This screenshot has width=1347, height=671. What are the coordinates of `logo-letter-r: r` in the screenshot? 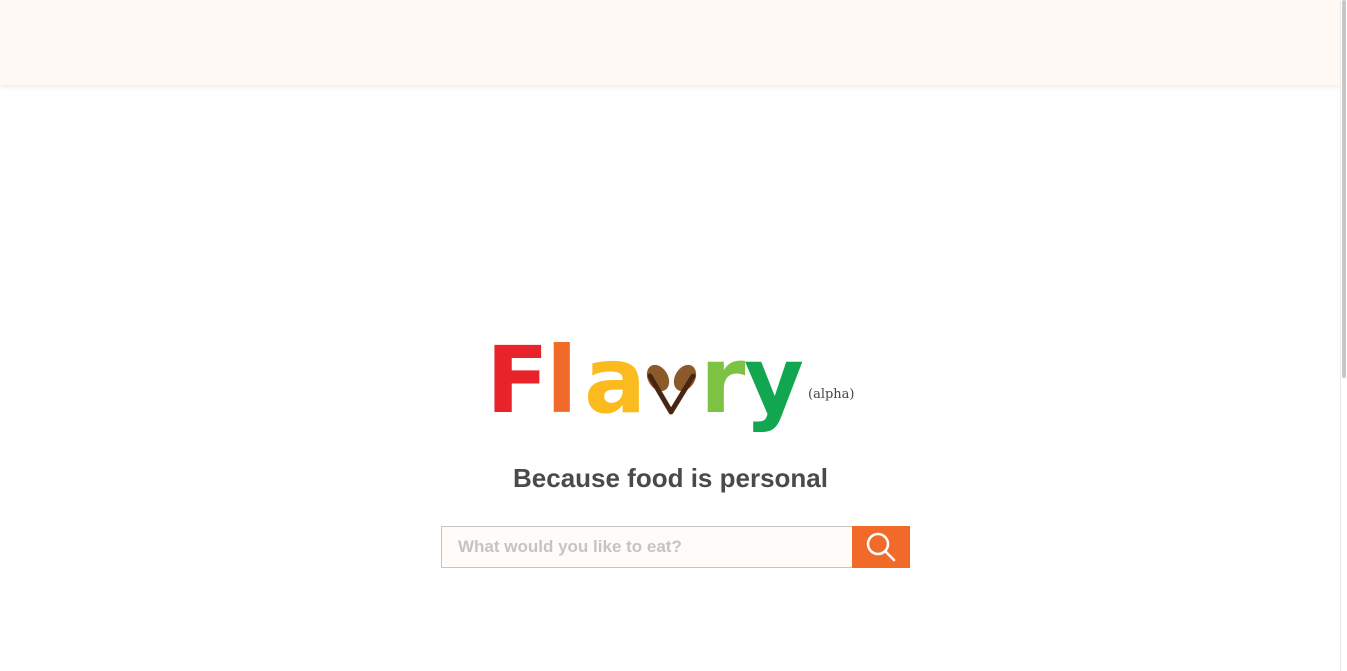 It's located at (723, 382).